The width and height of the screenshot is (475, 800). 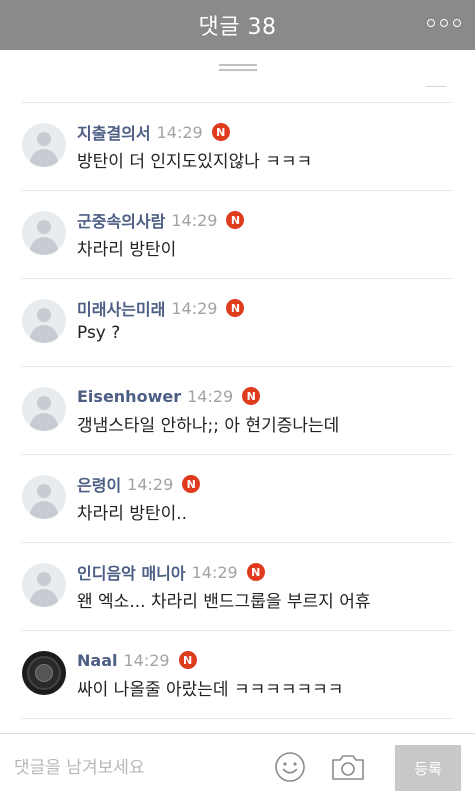 I want to click on comment-text: 갱냄스타일 안하나;; 아 현기증나는데, so click(x=208, y=426).